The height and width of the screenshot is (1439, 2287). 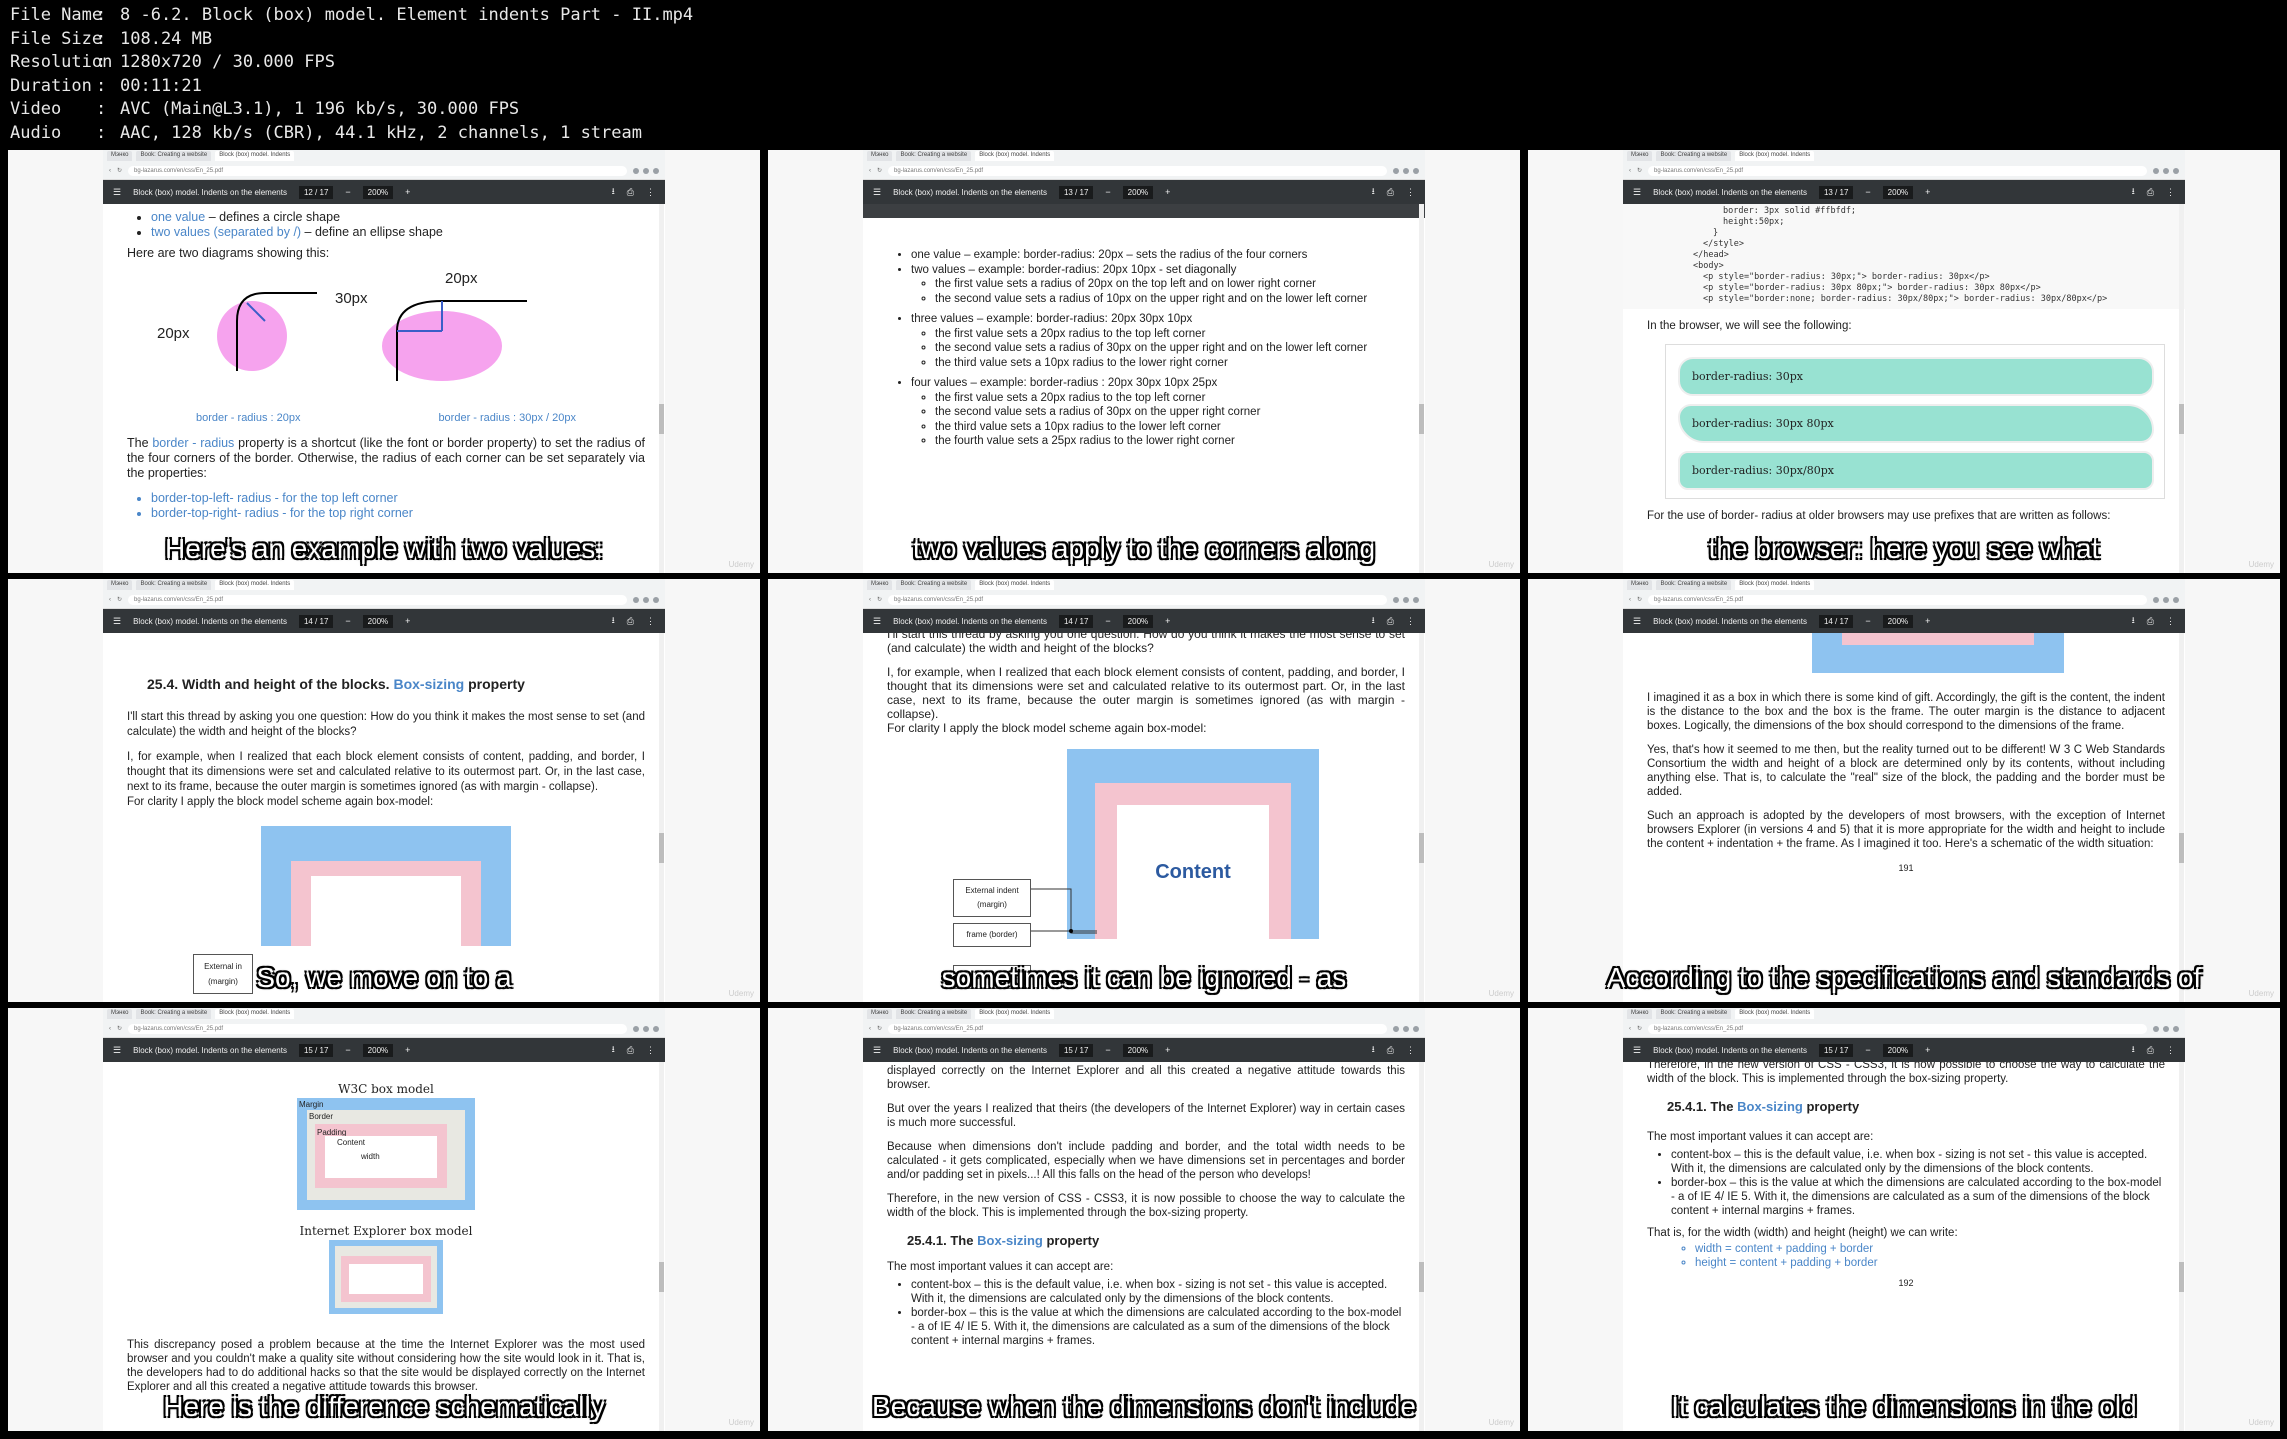 I want to click on page-indicator: 12 / 17, so click(x=316, y=192).